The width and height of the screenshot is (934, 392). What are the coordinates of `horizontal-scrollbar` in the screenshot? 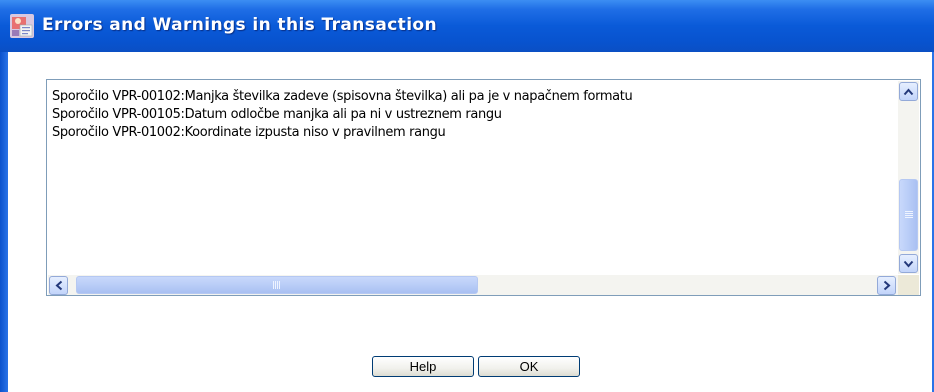 It's located at (473, 285).